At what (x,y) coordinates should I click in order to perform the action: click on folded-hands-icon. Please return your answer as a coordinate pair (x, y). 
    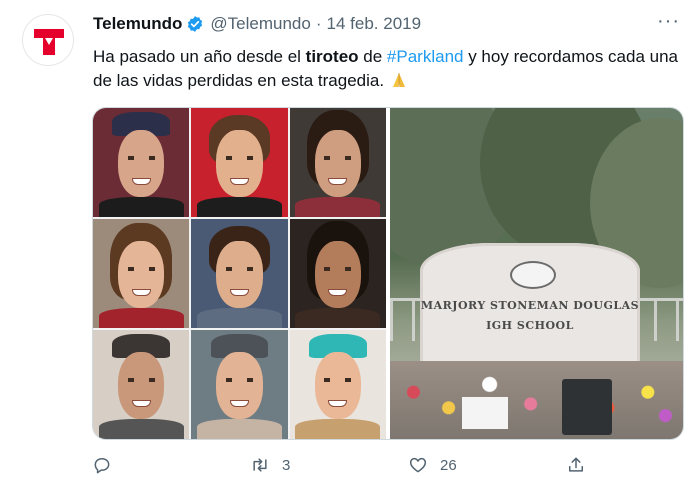
    Looking at the image, I should click on (398, 80).